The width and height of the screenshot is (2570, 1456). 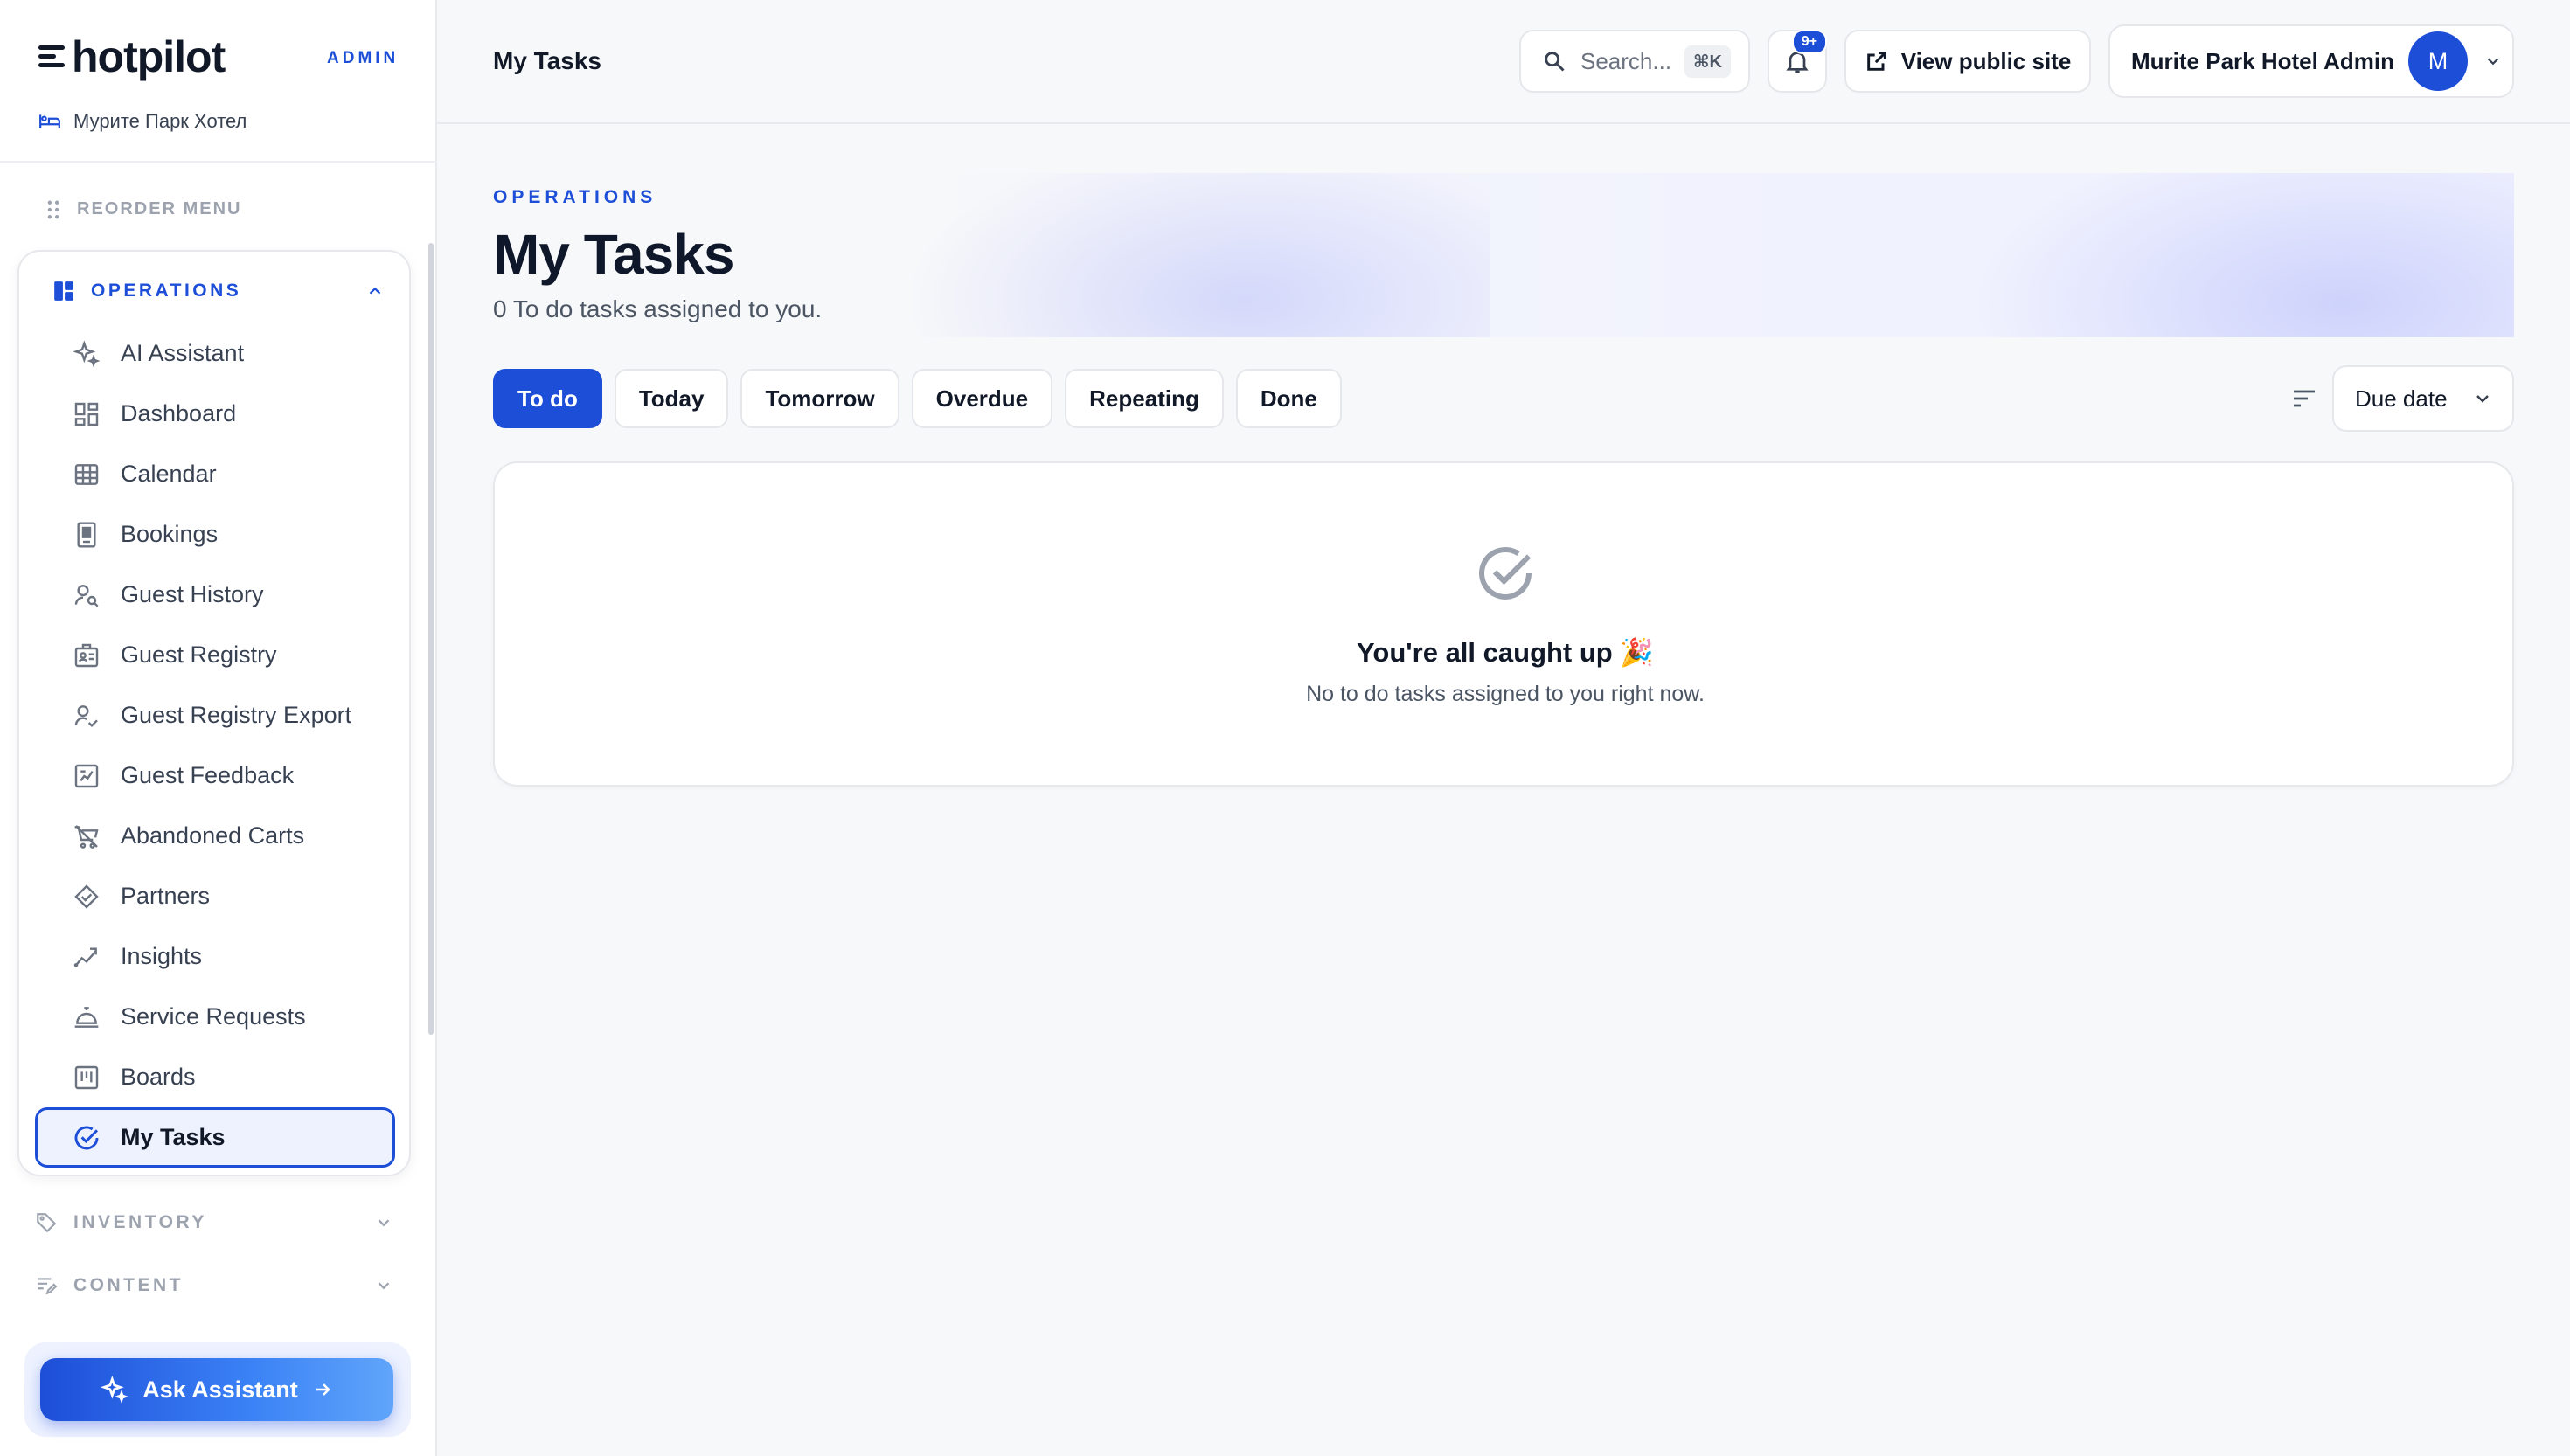 What do you see at coordinates (214, 1222) in the screenshot?
I see `inventory-section-header: INVENTORY` at bounding box center [214, 1222].